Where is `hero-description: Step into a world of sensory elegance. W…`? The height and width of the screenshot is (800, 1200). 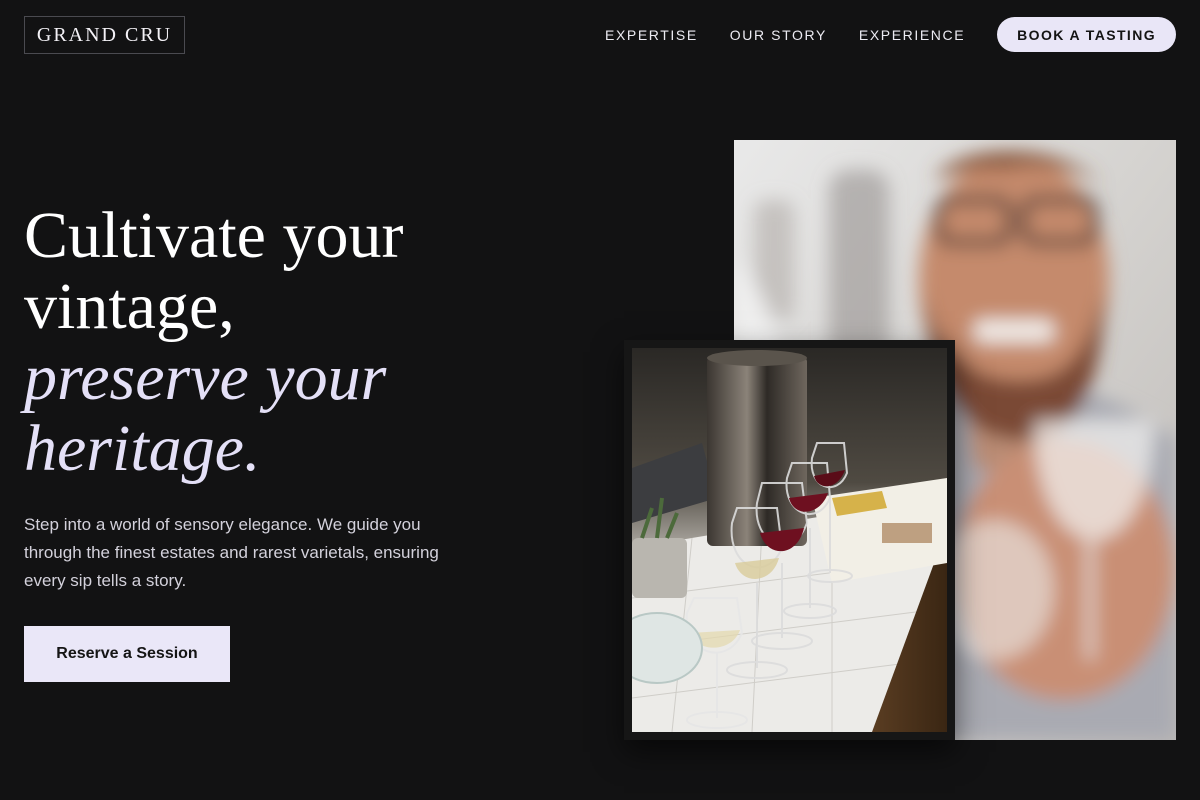
hero-description: Step into a world of sensory elegance. W… is located at coordinates (231, 552).